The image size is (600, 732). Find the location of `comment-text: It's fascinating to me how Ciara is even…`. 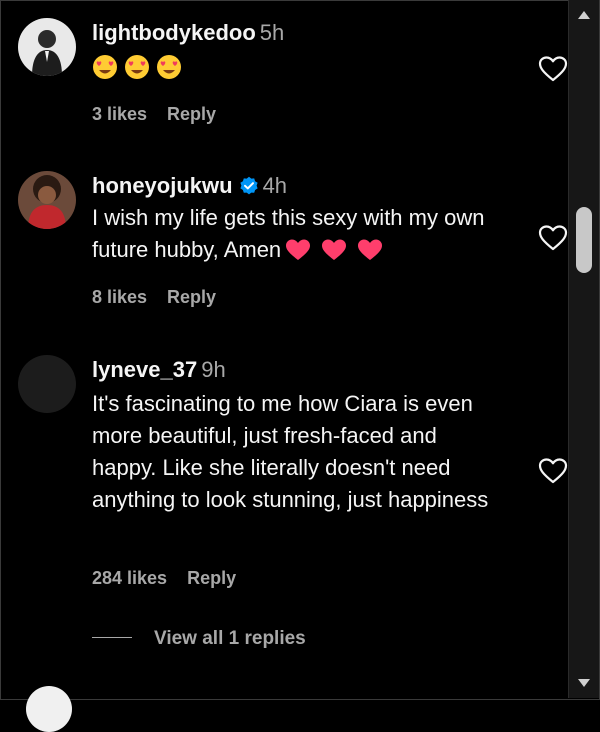

comment-text: It's fascinating to me how Ciara is even… is located at coordinates (290, 451).